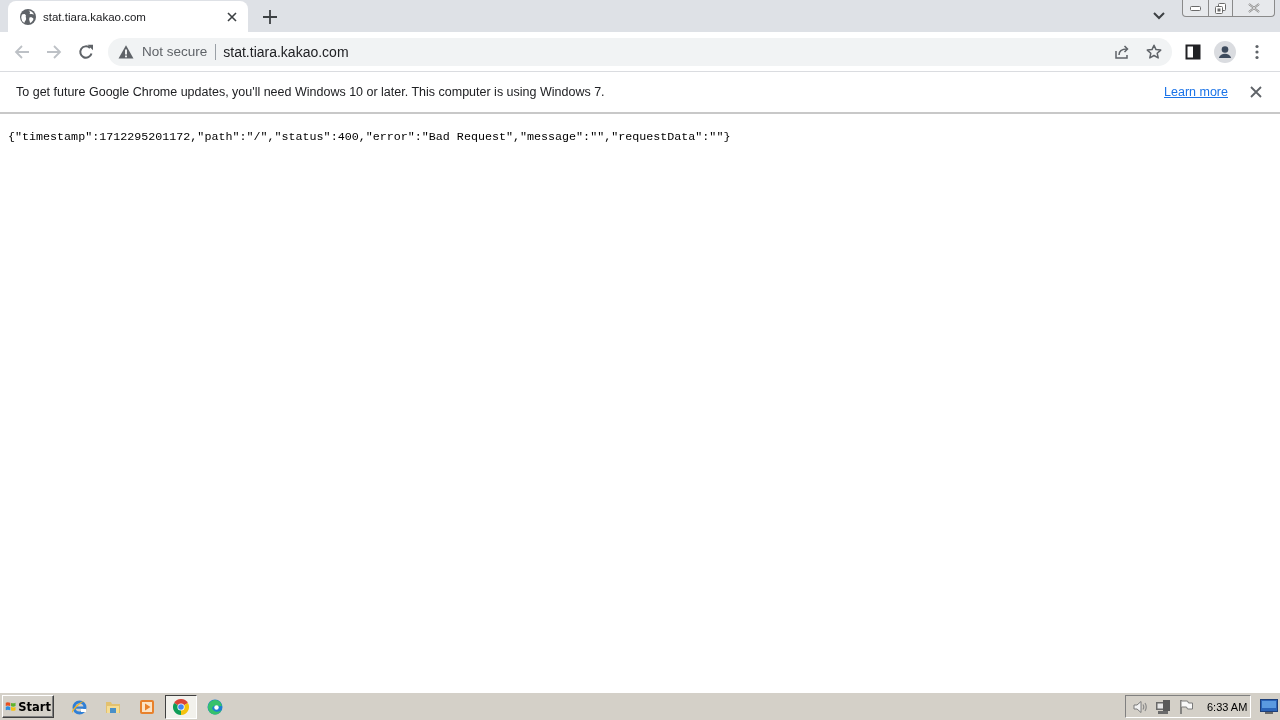 This screenshot has height=720, width=1280. I want to click on avatar-icon, so click(1225, 51).